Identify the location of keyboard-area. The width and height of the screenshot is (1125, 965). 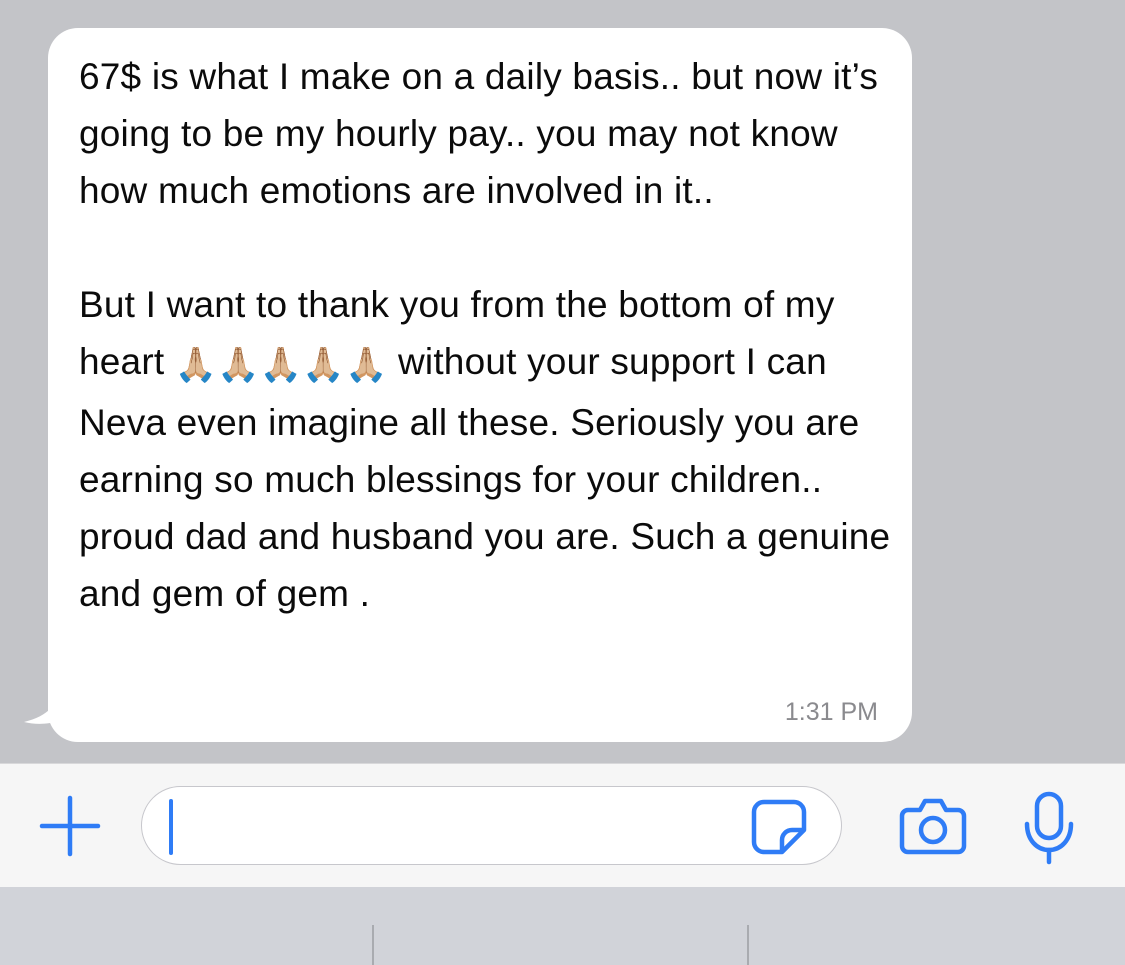
(562, 926).